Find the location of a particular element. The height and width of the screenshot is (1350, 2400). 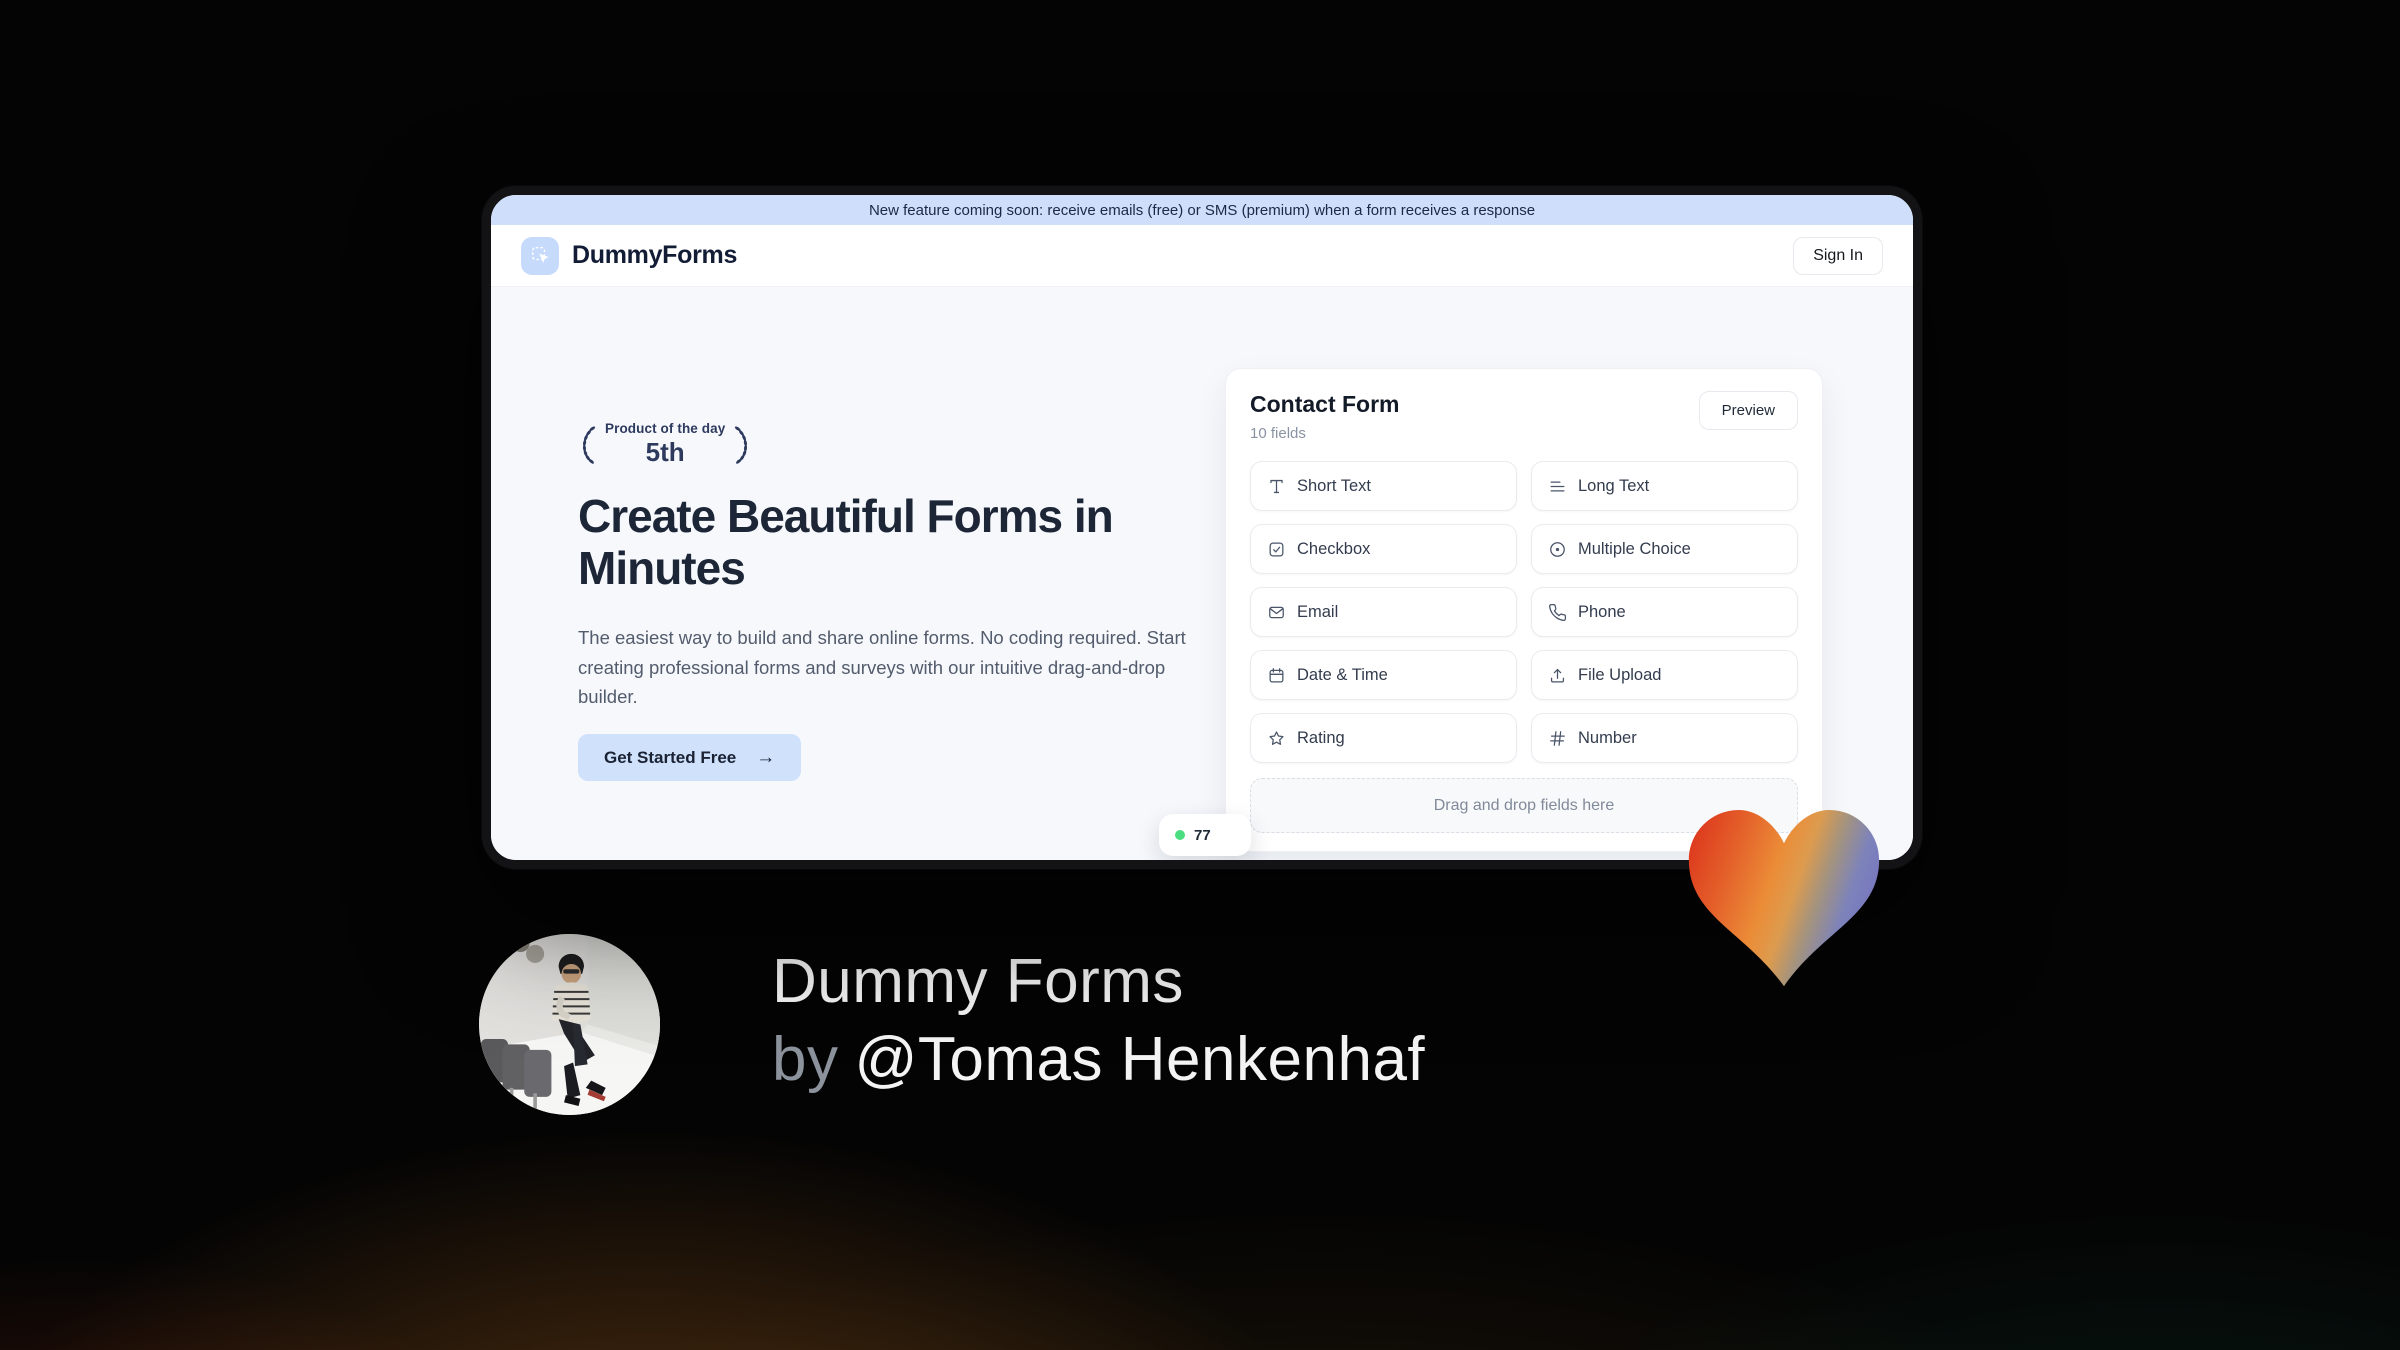

byline-prefix: by is located at coordinates (805, 1060).